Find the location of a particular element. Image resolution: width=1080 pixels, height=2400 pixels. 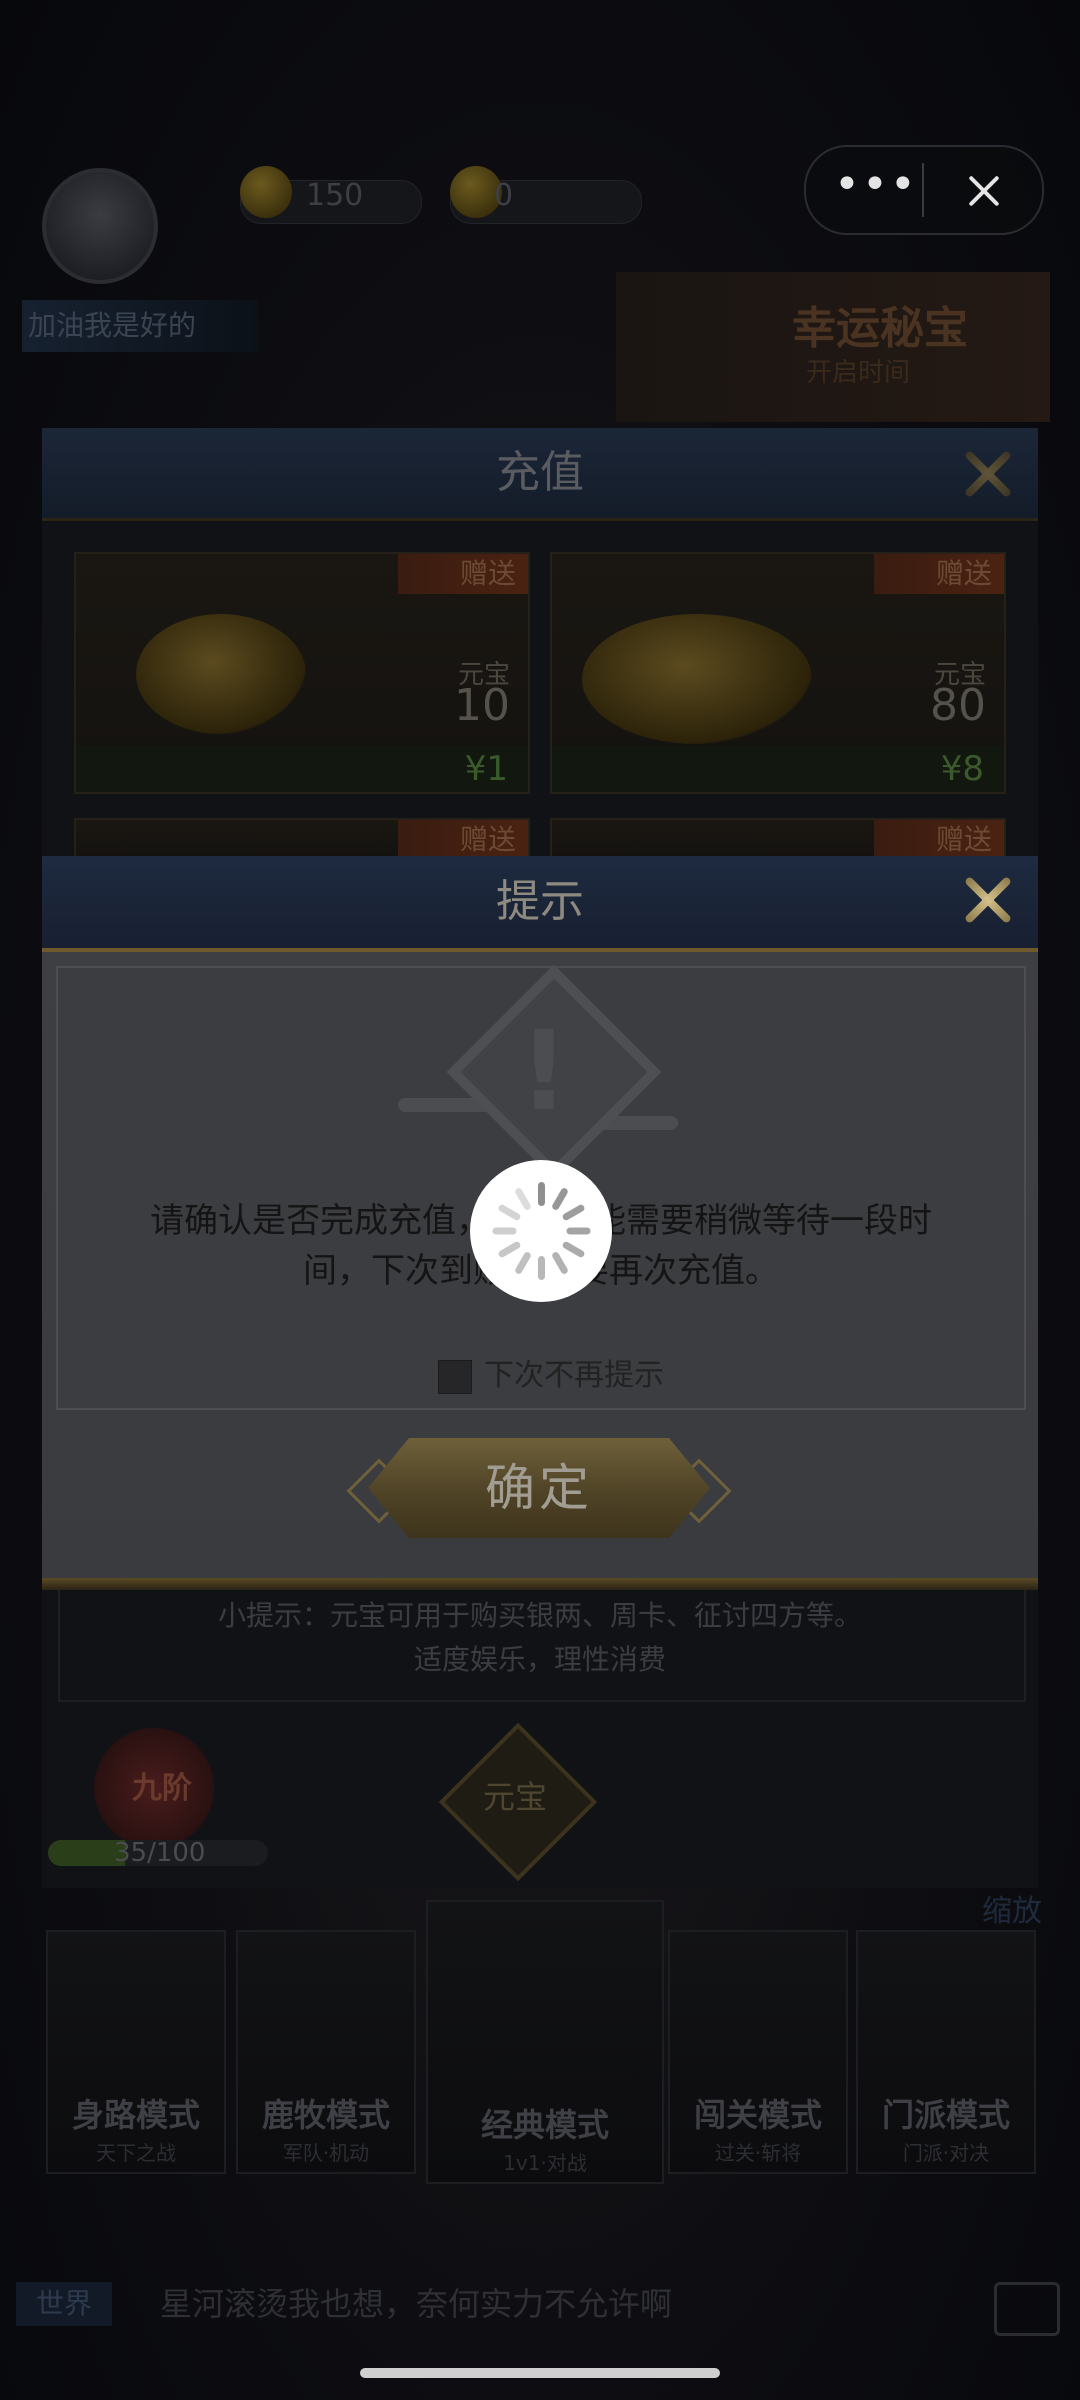

silver-coin-icon is located at coordinates (266, 192).